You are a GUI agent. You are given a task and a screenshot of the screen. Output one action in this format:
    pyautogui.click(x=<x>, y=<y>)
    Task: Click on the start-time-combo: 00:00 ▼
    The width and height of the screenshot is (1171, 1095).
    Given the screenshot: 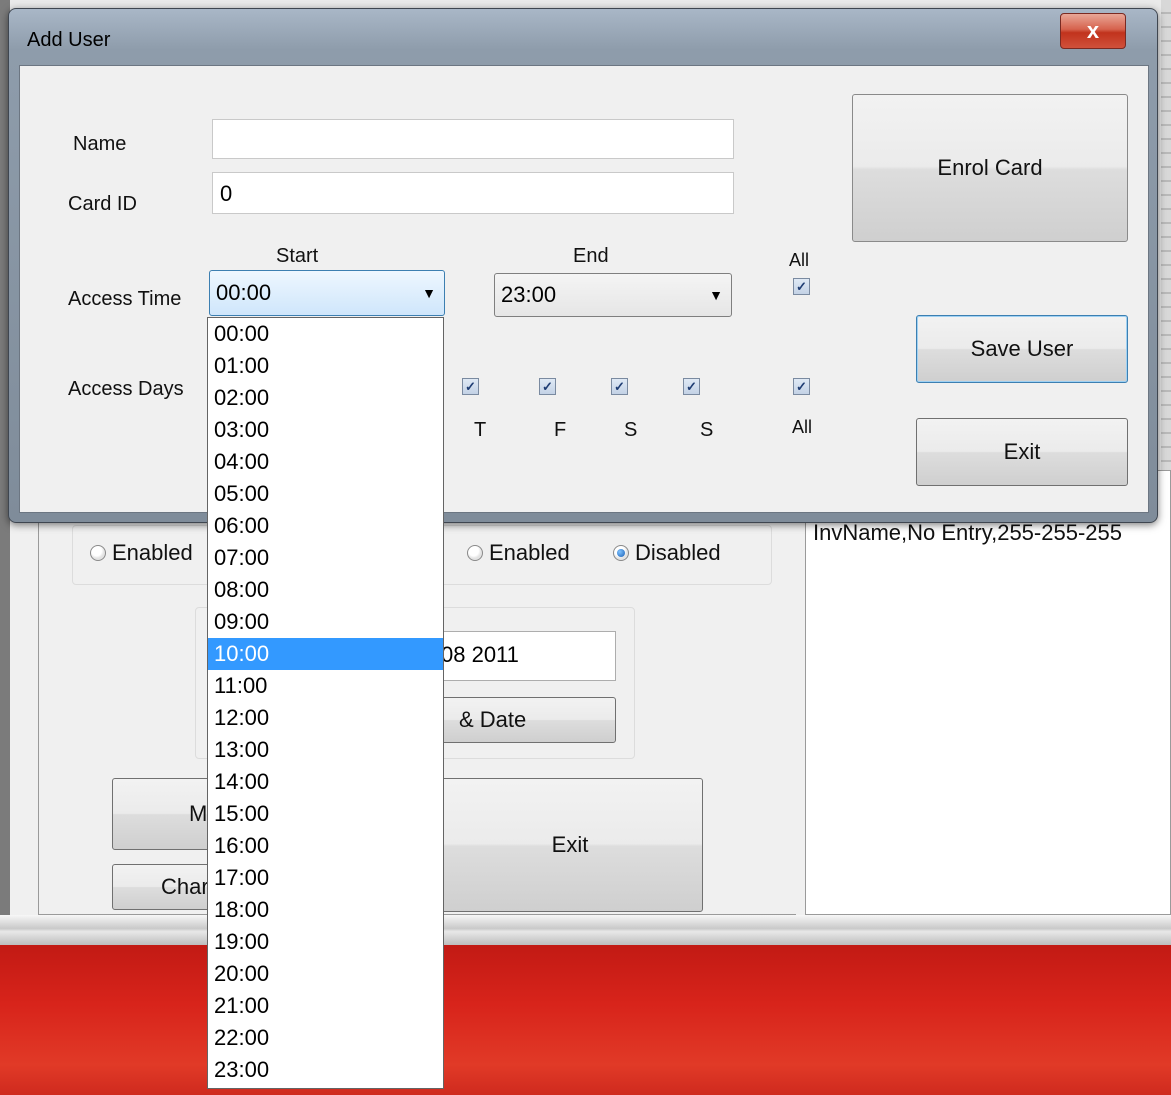 What is the action you would take?
    pyautogui.click(x=327, y=293)
    